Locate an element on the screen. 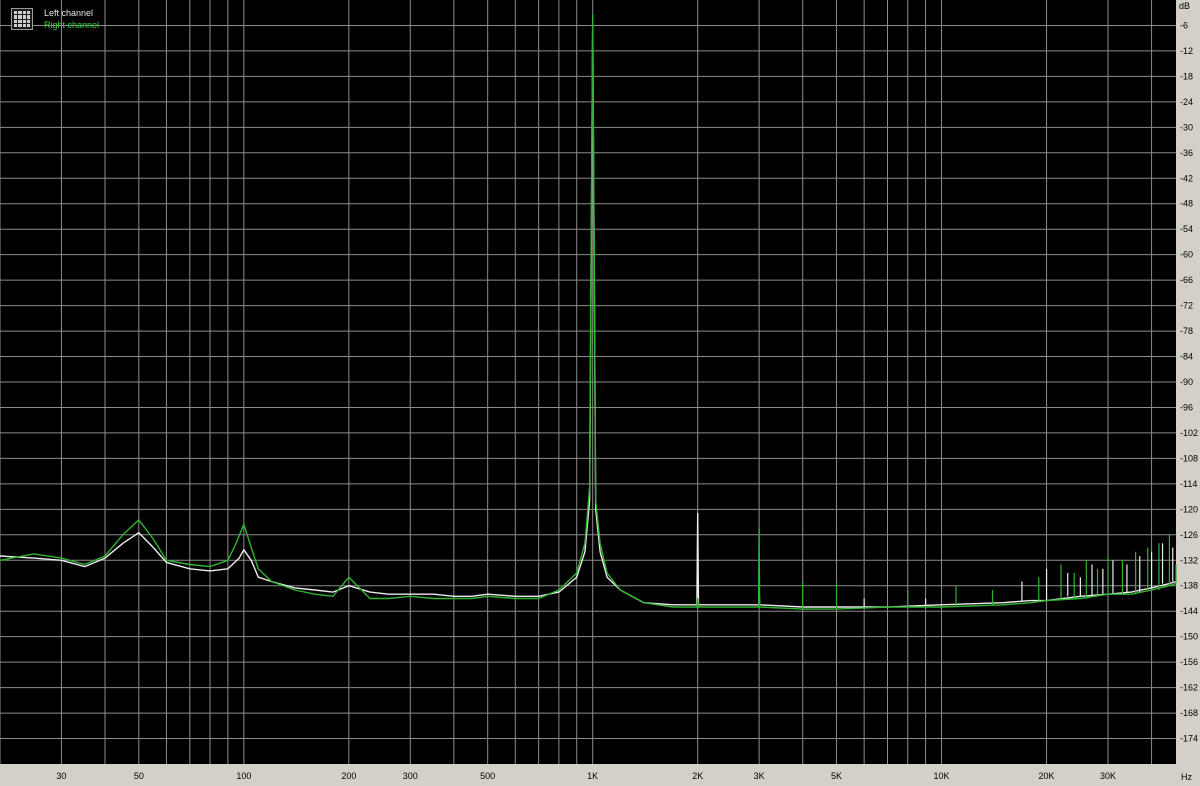  legend-left-channel: Left channel is located at coordinates (69, 13).